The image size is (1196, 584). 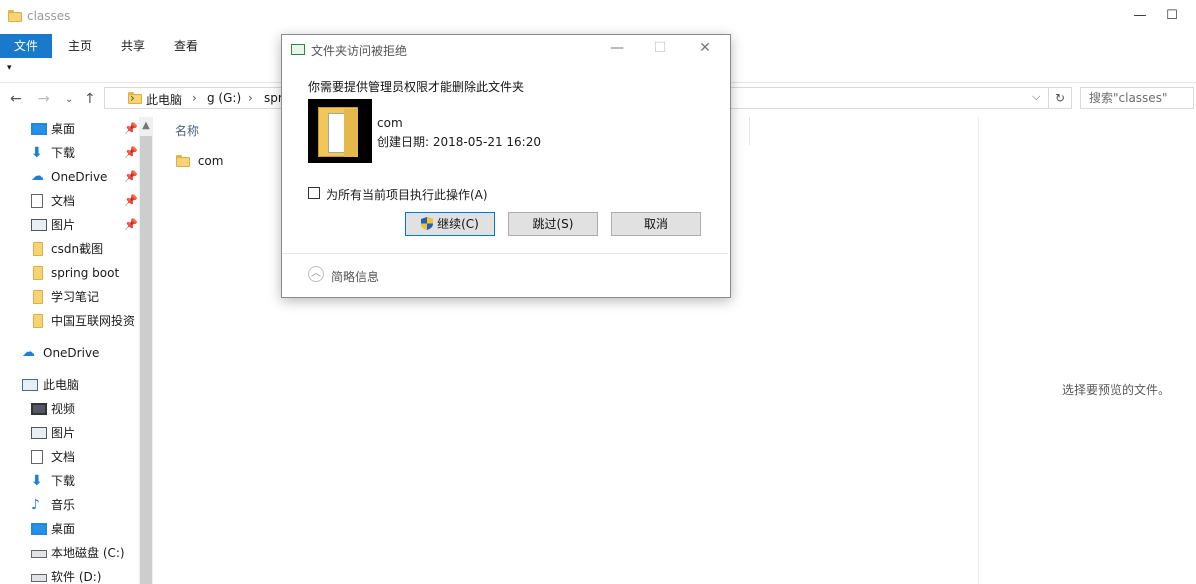 I want to click on nav-item-label: OneDrive, so click(x=71, y=353).